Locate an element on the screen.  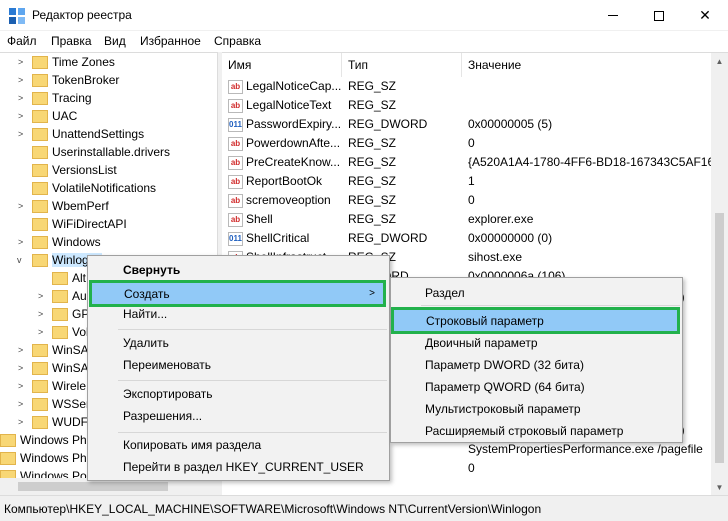
submenu-item-expandable-string-value: Расширяемый строковый параметр is located at coordinates (536, 431).